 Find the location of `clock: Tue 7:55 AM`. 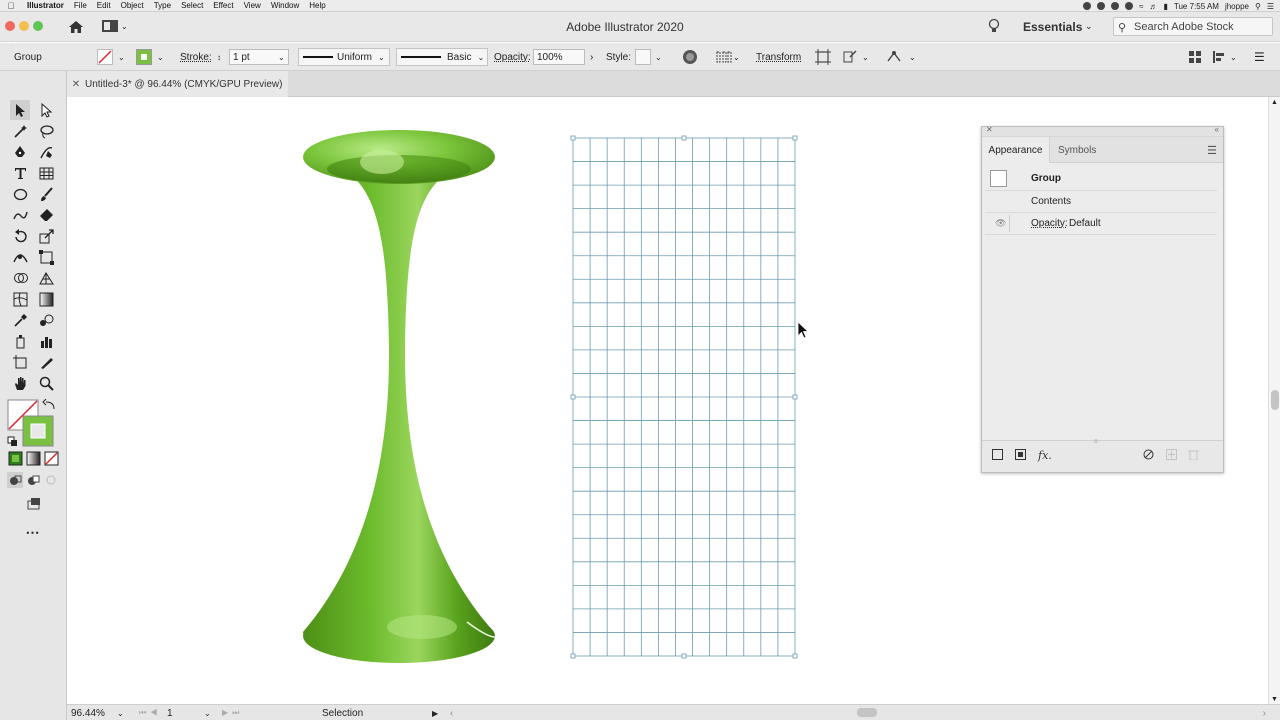

clock: Tue 7:55 AM is located at coordinates (1196, 6).